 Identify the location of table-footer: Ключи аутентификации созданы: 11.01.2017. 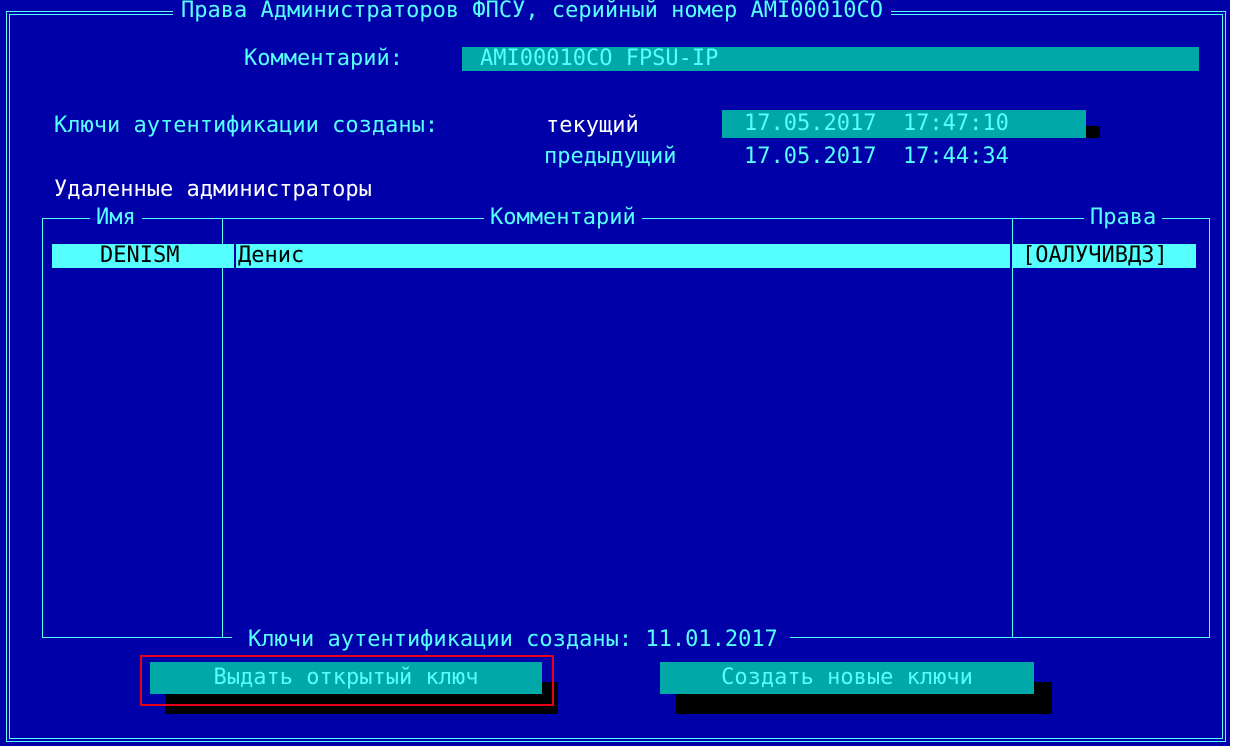
(511, 640).